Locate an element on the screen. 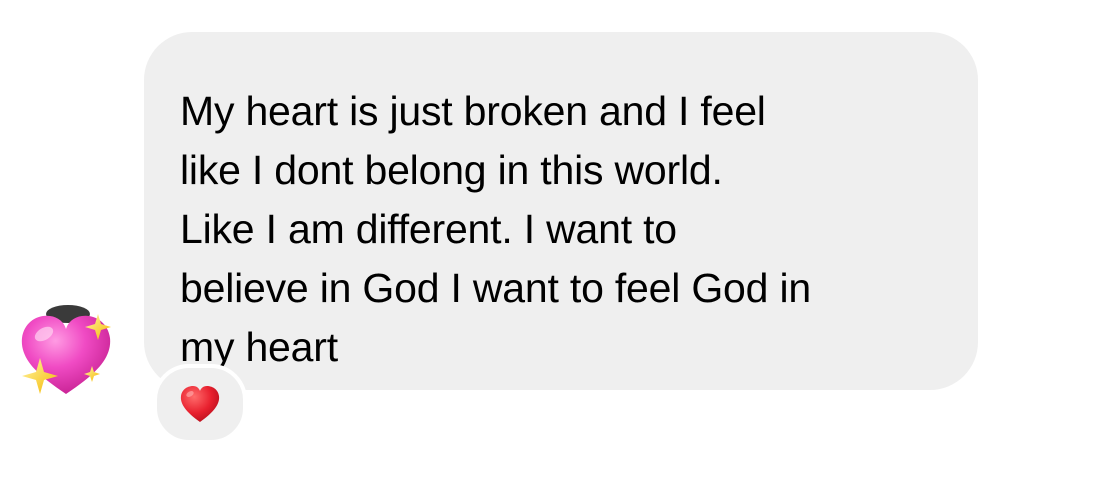  sparkling-heart-icon is located at coordinates (66, 349).